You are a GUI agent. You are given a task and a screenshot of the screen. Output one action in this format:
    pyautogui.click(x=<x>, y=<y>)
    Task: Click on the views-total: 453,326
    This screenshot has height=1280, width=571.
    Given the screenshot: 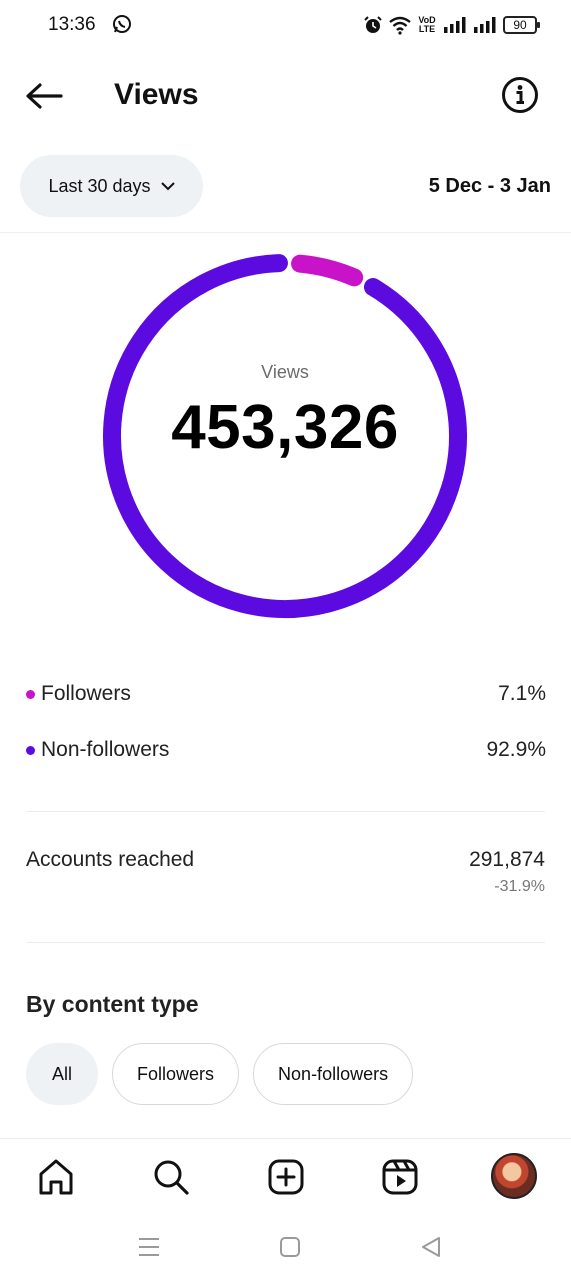 What is the action you would take?
    pyautogui.click(x=285, y=427)
    